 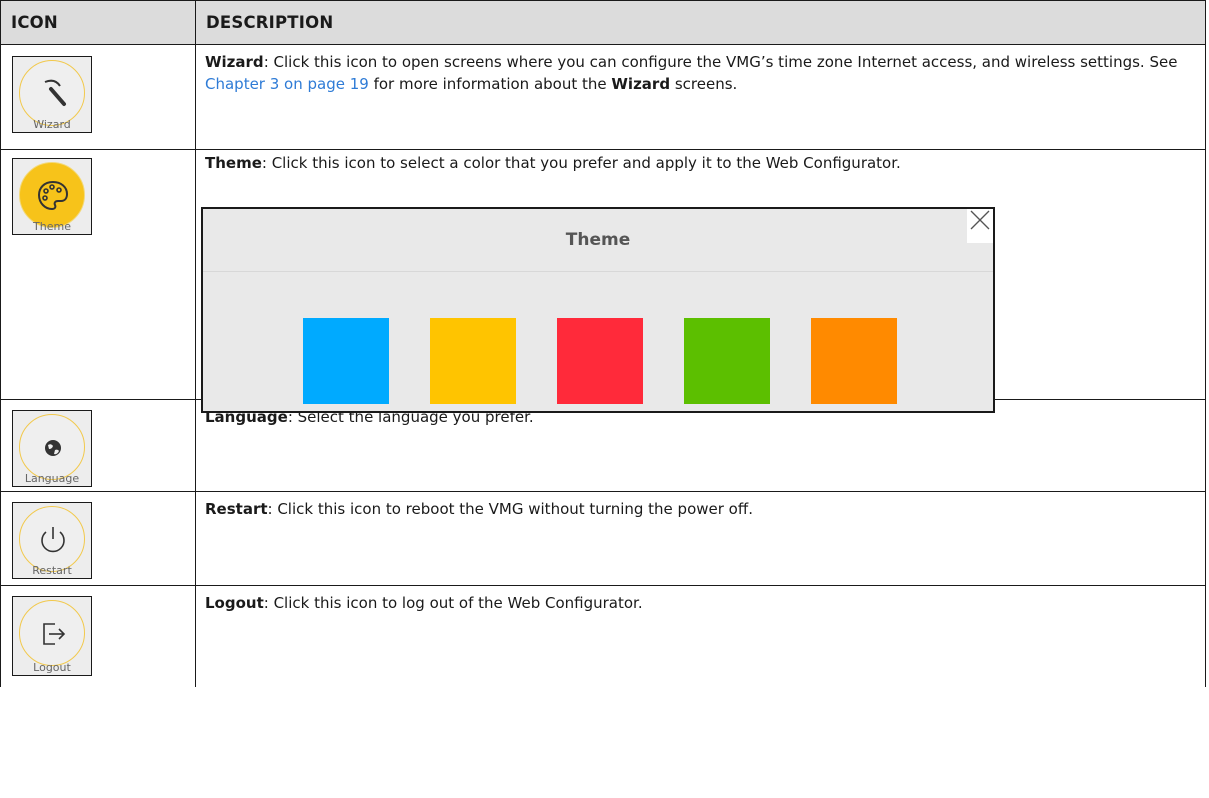 What do you see at coordinates (98, 636) in the screenshot?
I see `icon-cell-logout: Logout` at bounding box center [98, 636].